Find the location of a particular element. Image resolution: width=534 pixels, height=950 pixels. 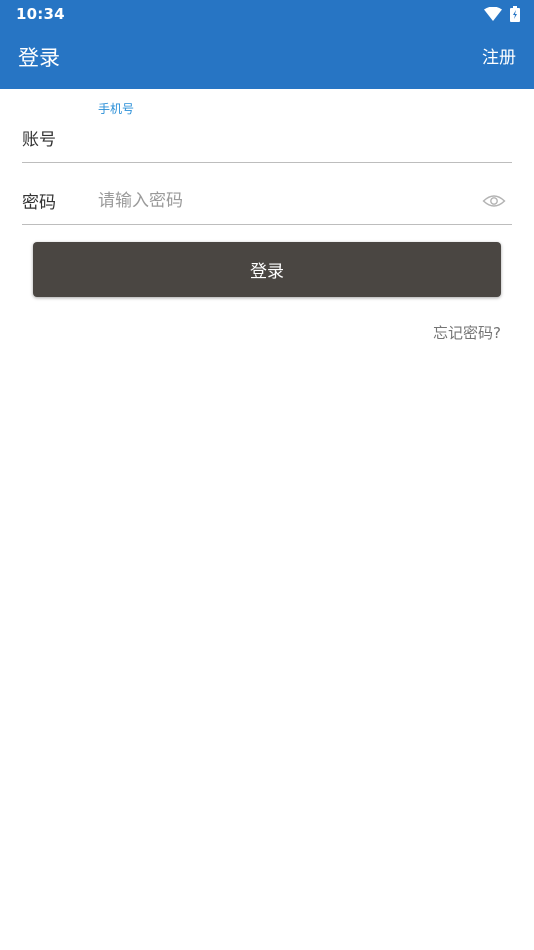

account-field: 手机号 账号 is located at coordinates (267, 130).